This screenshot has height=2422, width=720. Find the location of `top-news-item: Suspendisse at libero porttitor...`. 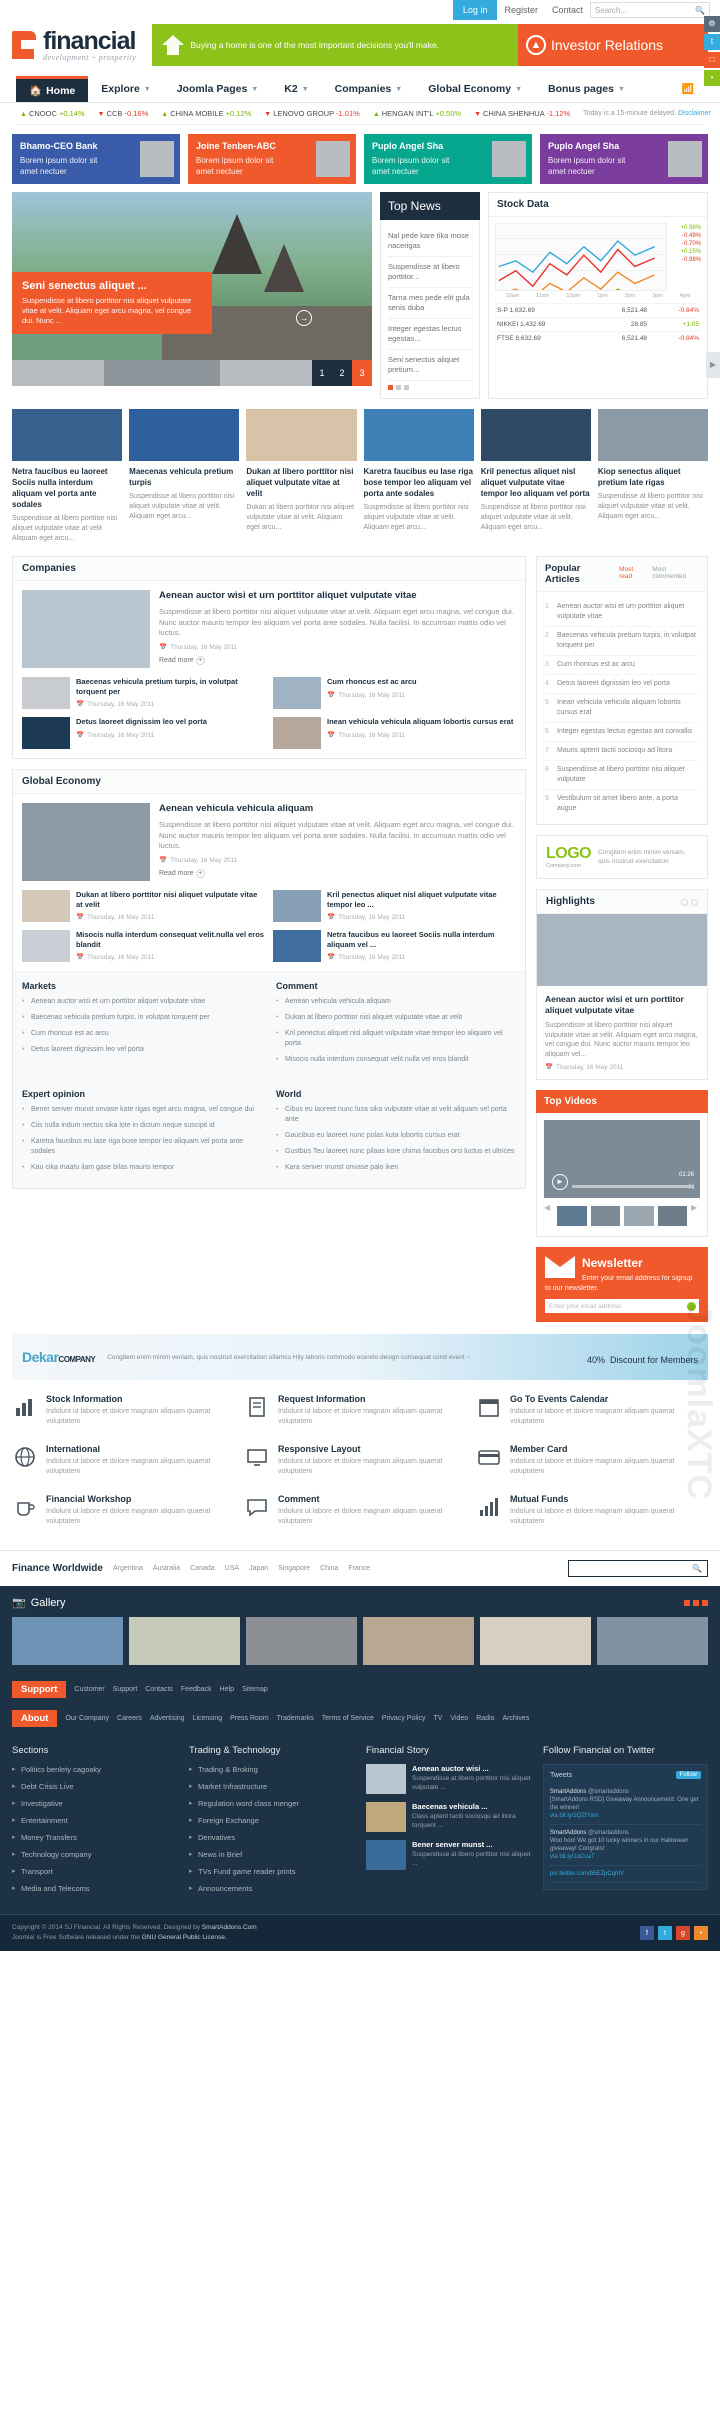

top-news-item: Suspendisse at libero porttitor... is located at coordinates (430, 272).